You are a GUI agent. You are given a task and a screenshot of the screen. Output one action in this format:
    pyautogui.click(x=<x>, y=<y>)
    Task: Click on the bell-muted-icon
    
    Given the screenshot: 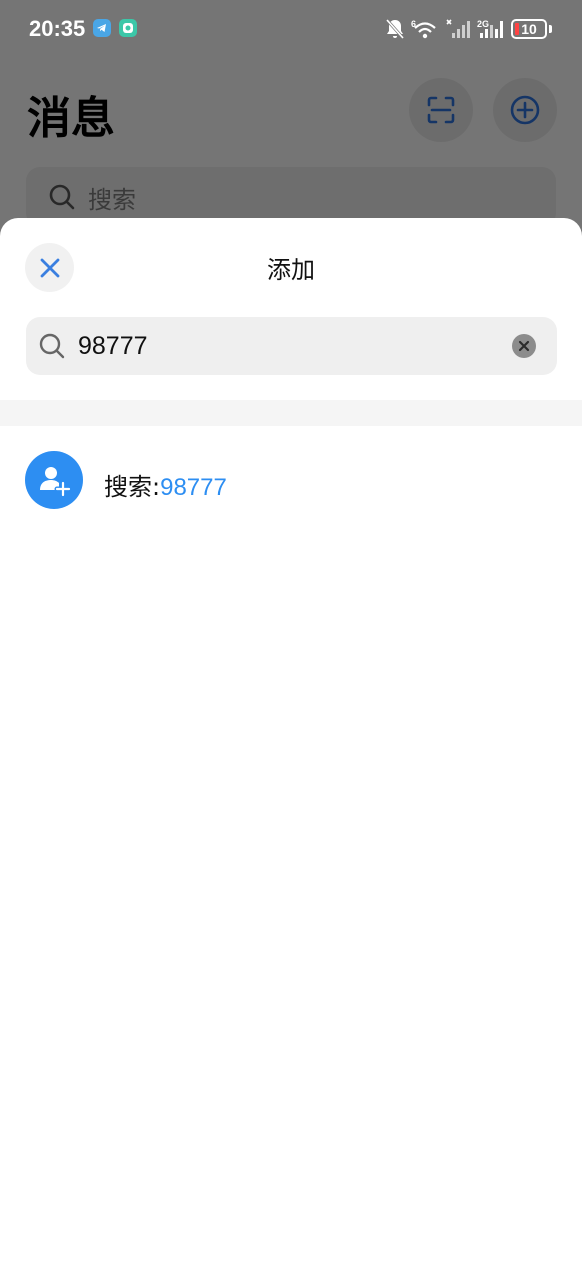 What is the action you would take?
    pyautogui.click(x=395, y=29)
    